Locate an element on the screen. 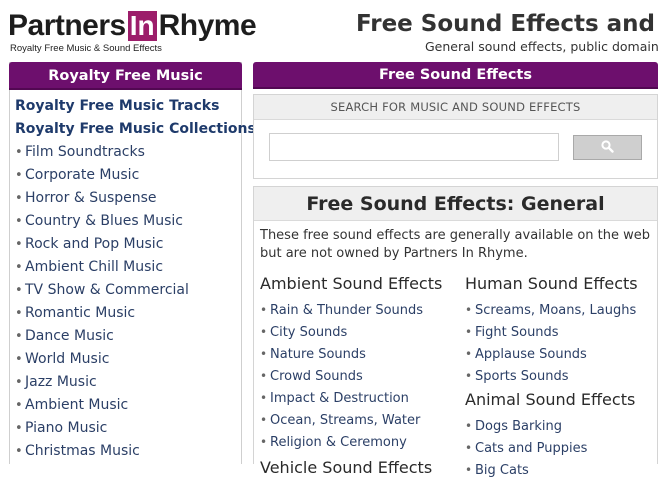  search-button is located at coordinates (607, 147).